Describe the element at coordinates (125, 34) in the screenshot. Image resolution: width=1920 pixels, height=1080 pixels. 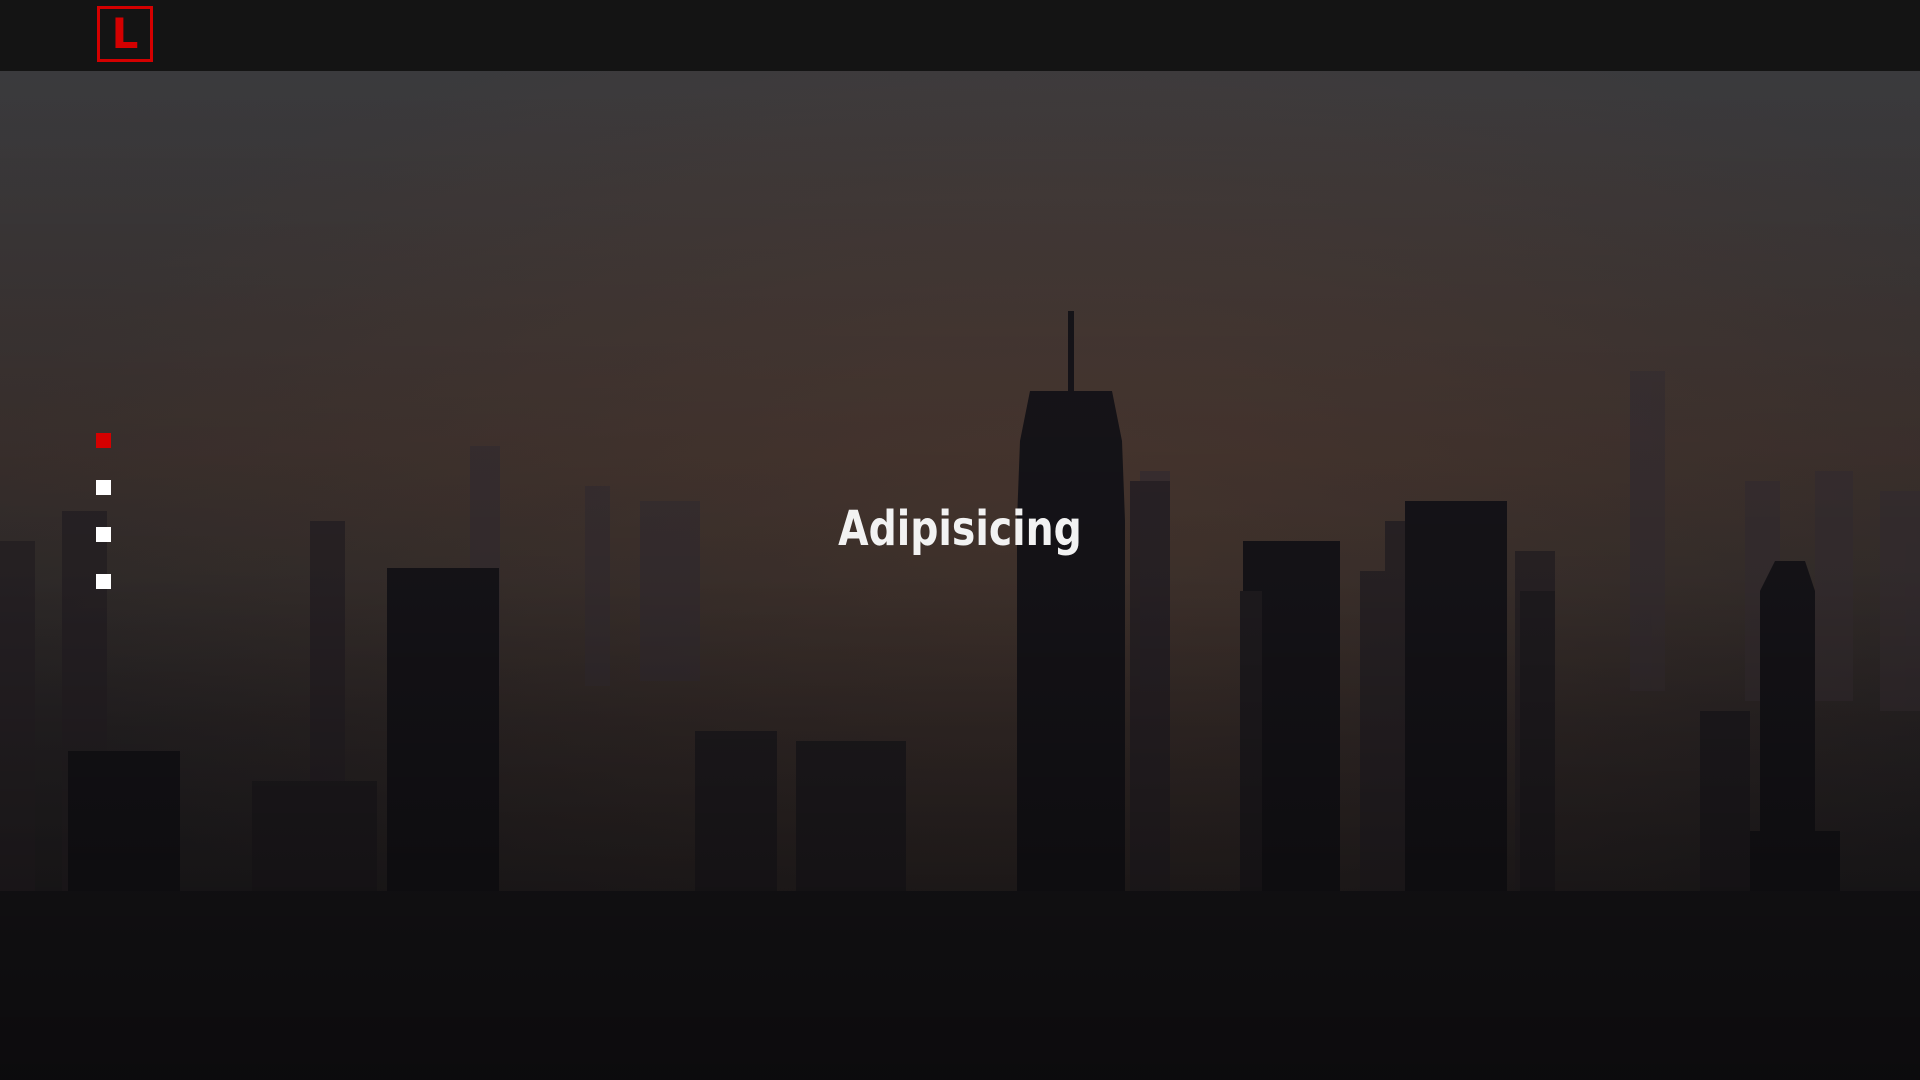
I see `logo: L` at that location.